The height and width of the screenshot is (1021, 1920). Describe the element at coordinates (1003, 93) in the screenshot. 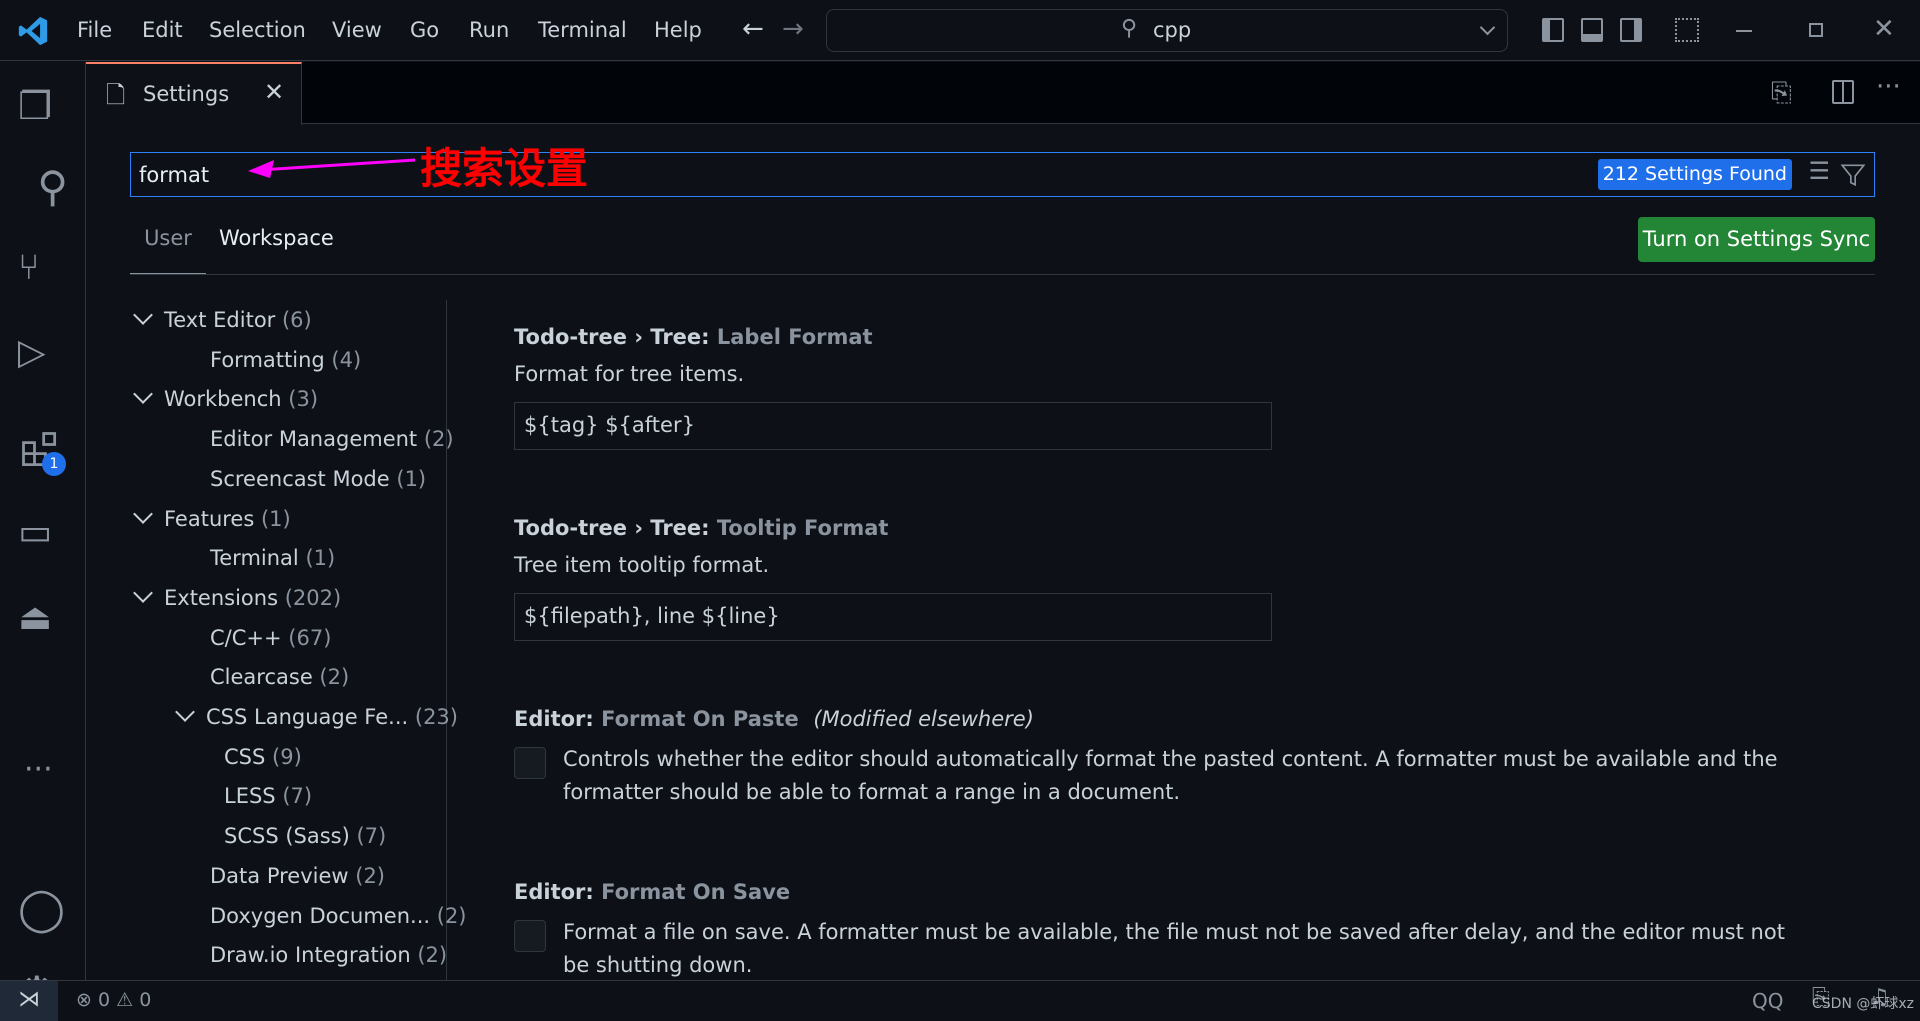

I see `editor-tab-bar: ⎘ ···` at that location.